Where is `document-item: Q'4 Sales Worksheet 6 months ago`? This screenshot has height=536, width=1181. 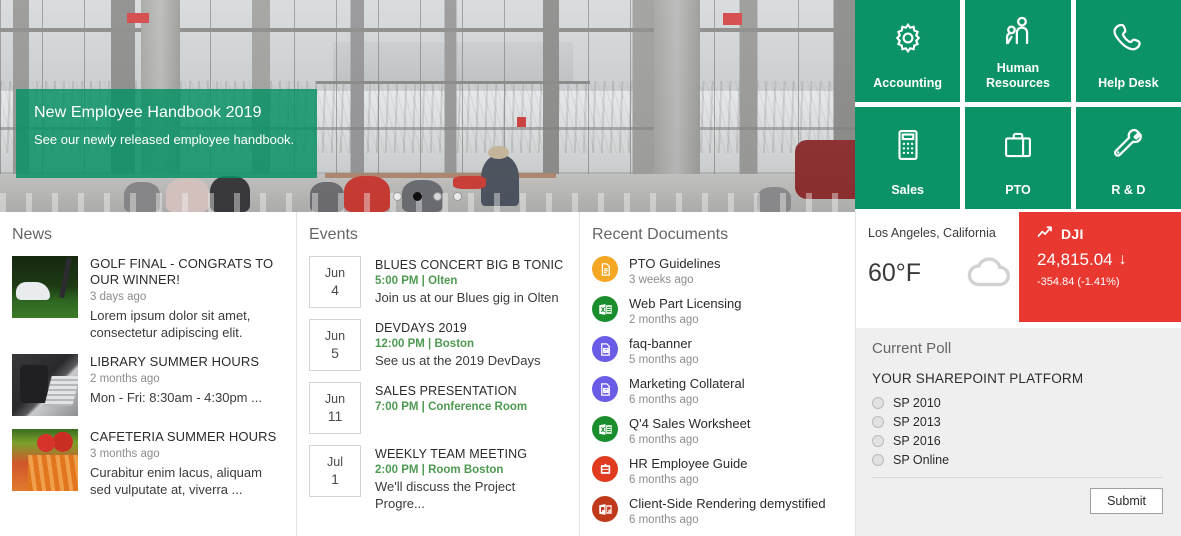 document-item: Q'4 Sales Worksheet 6 months ago is located at coordinates (716, 432).